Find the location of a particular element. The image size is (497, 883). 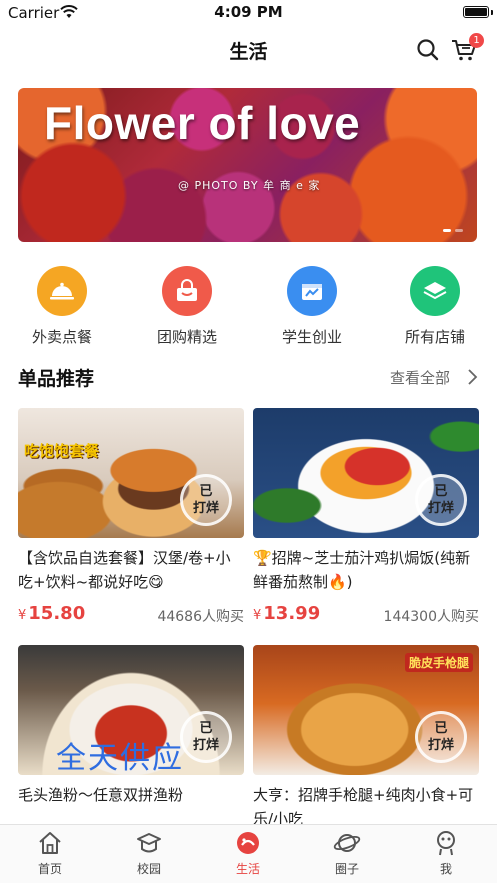

image-caption: 全天供应 is located at coordinates (120, 758).